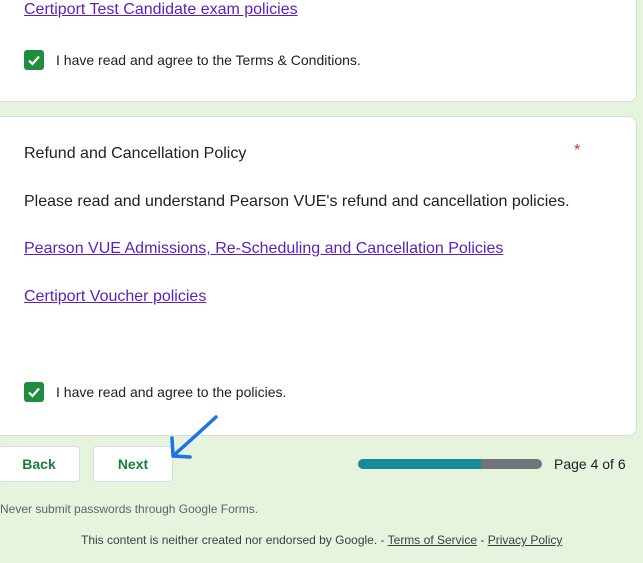  What do you see at coordinates (40, 464) in the screenshot?
I see `back-button: Back` at bounding box center [40, 464].